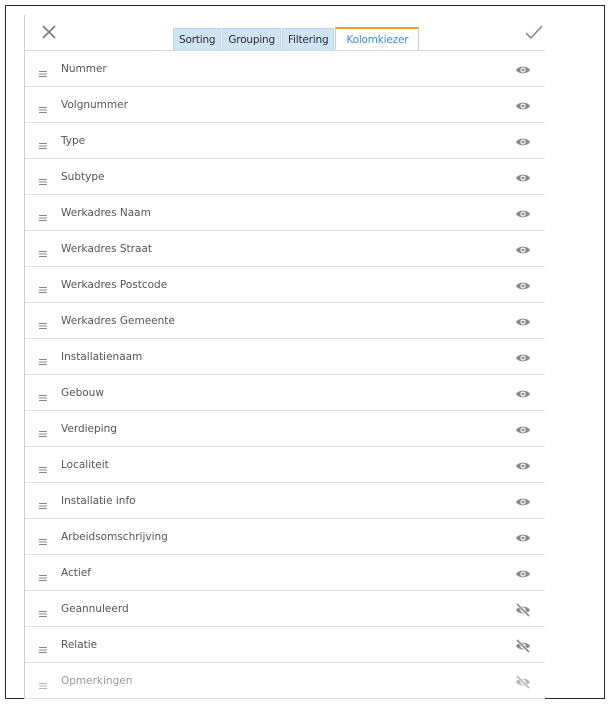  Describe the element at coordinates (84, 68) in the screenshot. I see `column-label: Nummer` at that location.